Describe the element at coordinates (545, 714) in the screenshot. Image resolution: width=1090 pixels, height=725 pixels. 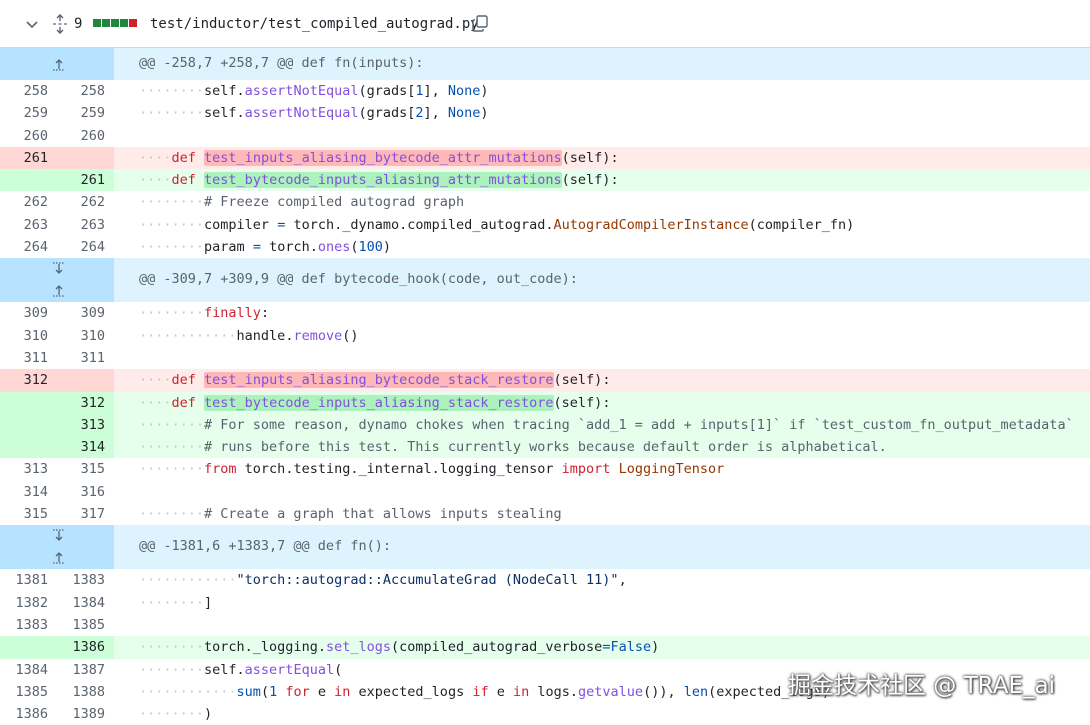
I see `diff-line: 1386 1389 ········)` at that location.